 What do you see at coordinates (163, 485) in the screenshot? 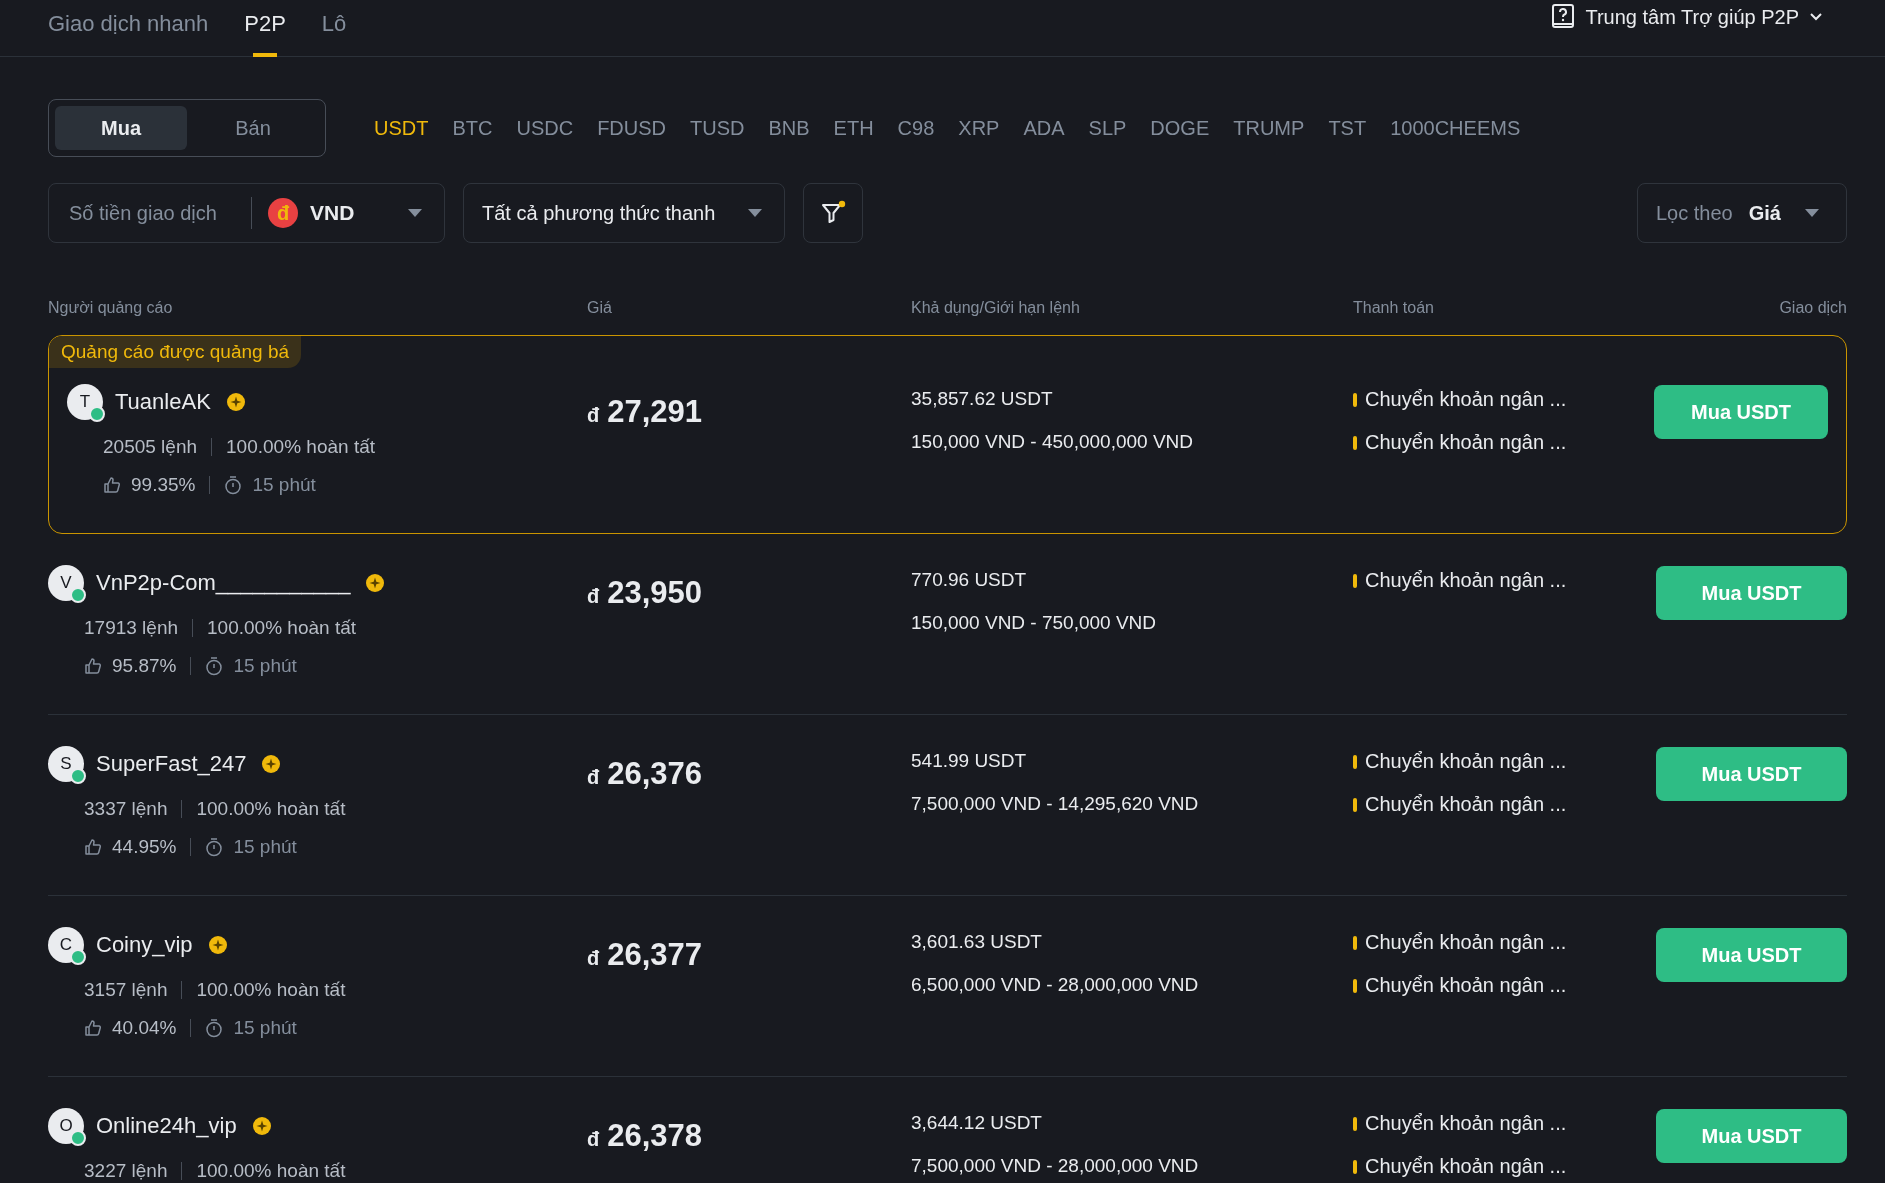
I see `rating: 99.35%` at bounding box center [163, 485].